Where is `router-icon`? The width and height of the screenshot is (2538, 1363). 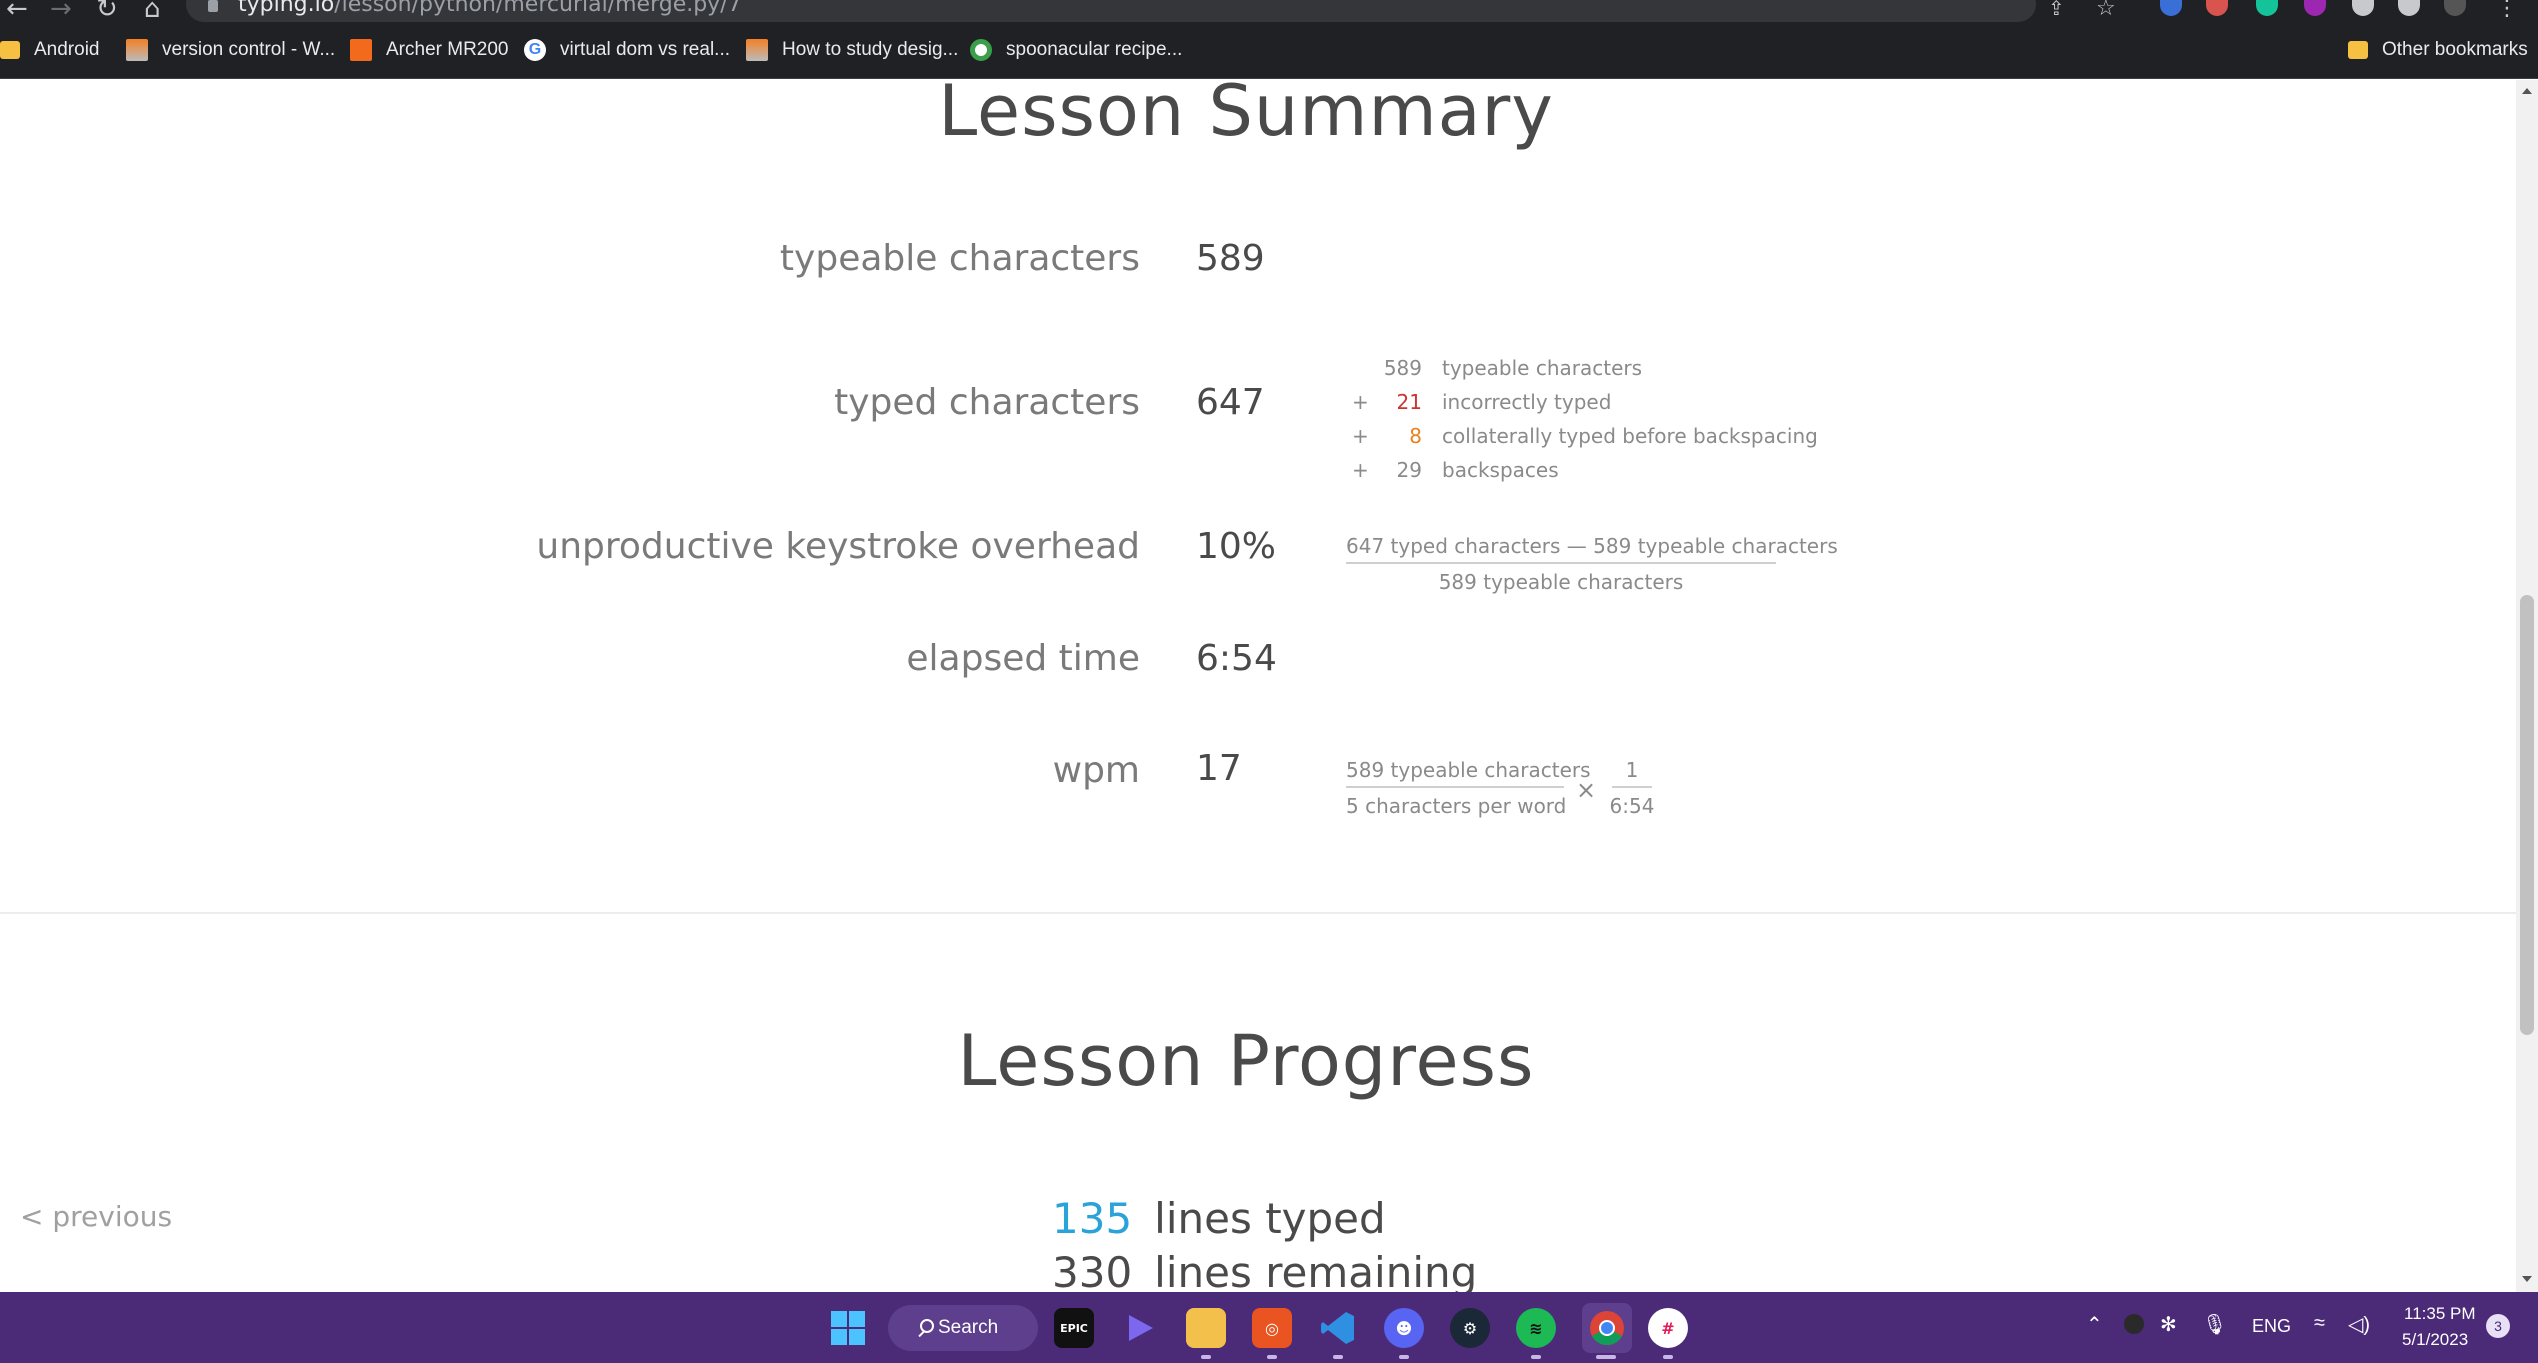
router-icon is located at coordinates (361, 50).